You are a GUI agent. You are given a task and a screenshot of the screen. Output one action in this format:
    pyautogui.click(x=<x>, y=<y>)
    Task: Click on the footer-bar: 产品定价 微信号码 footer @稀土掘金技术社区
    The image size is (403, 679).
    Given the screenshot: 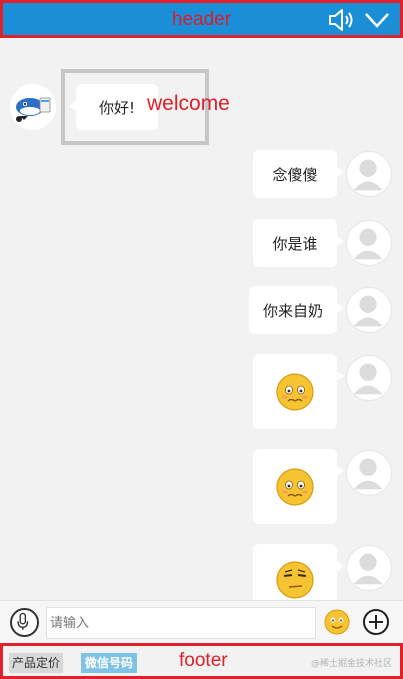 What is the action you would take?
    pyautogui.click(x=201, y=661)
    